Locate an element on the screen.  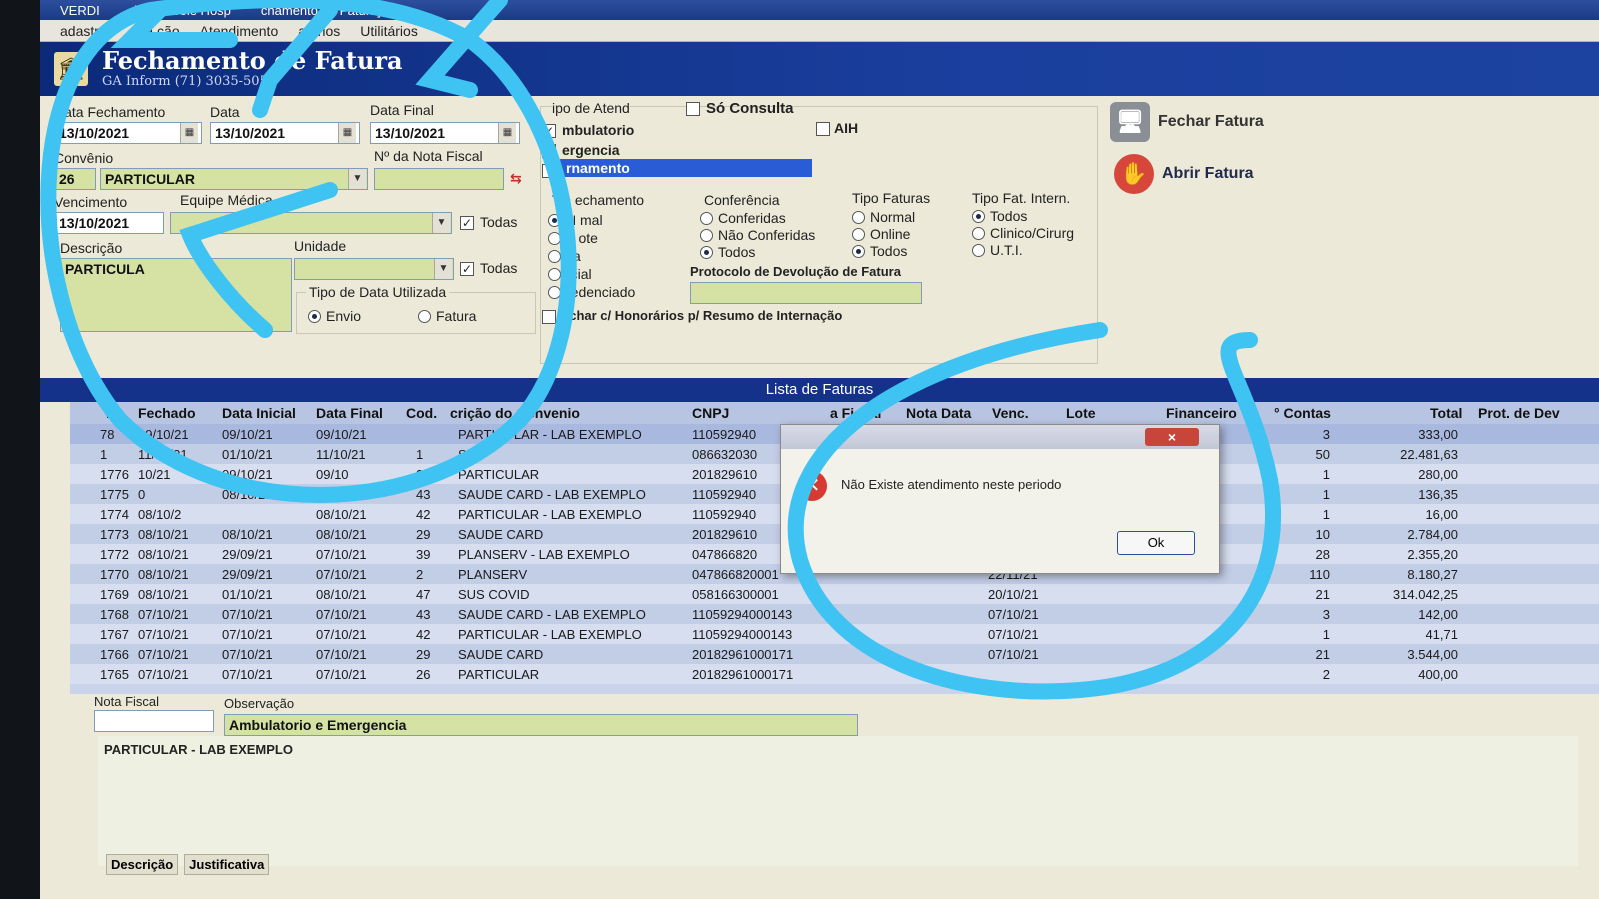
internamento-checkbox is located at coordinates (549, 171).